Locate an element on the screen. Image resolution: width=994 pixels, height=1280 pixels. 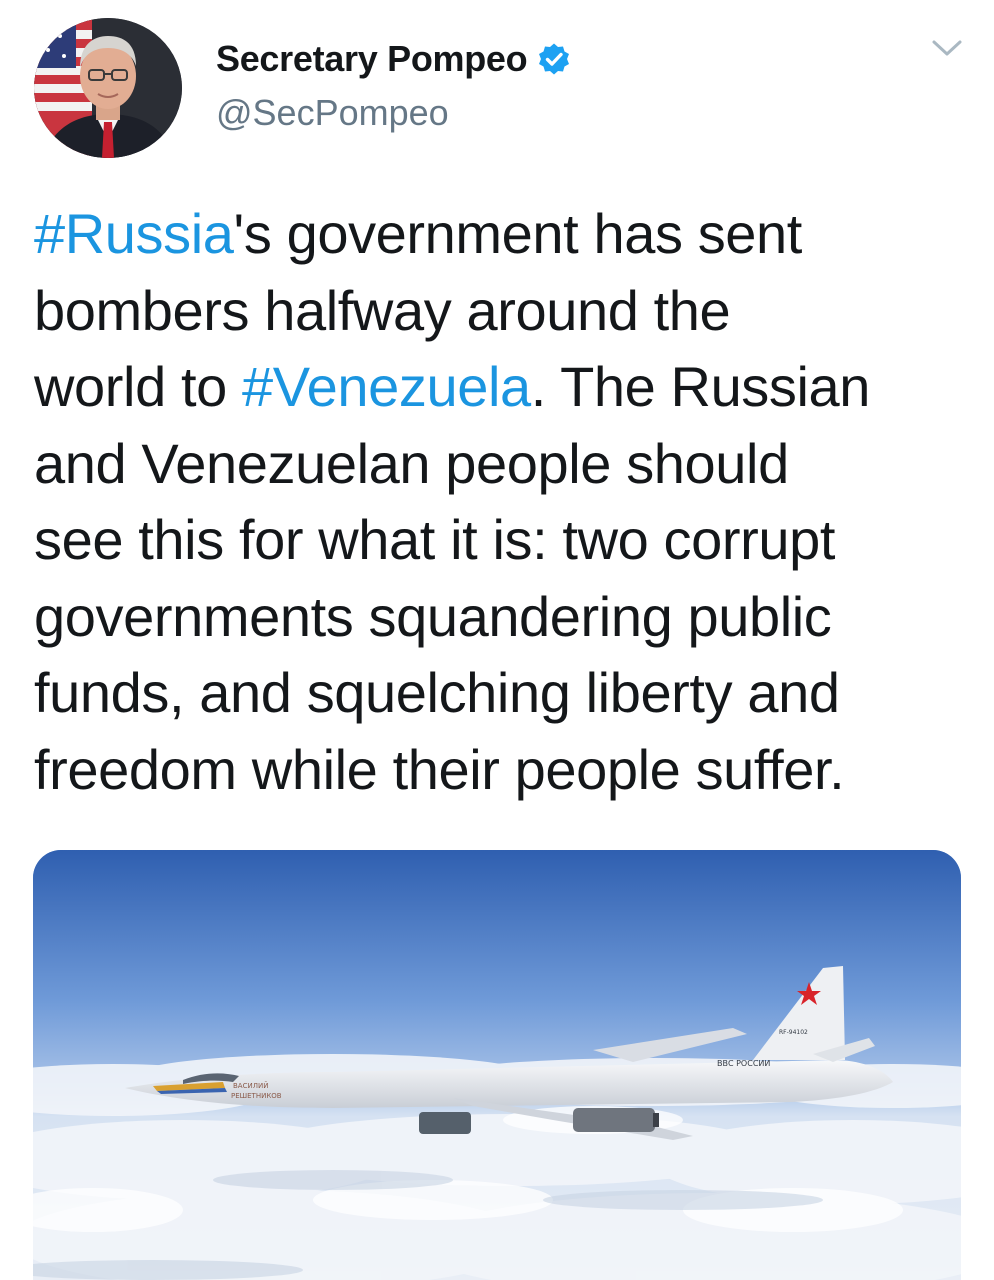
tweet-text-line: #Russia's government has sent is located at coordinates (504, 234).